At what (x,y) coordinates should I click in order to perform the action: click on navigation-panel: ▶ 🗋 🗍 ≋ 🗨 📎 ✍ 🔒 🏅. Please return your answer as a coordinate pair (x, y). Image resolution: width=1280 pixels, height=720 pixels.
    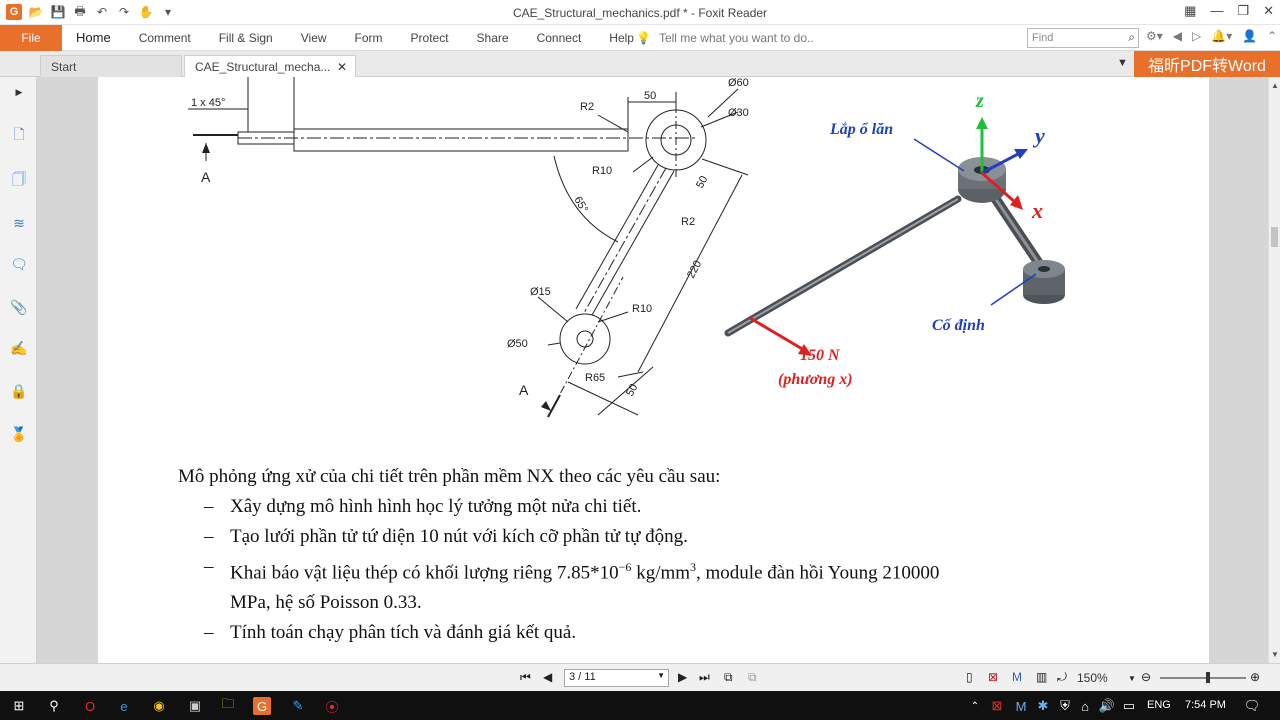
    Looking at the image, I should click on (18, 370).